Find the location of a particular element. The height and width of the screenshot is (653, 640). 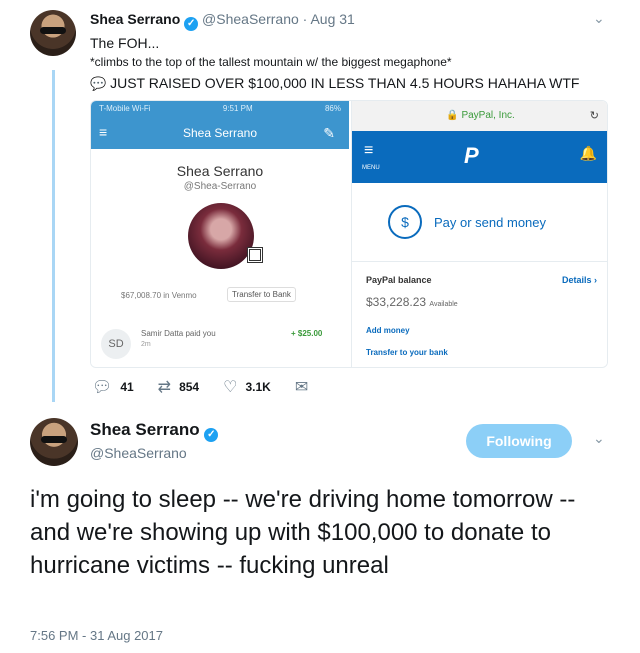

thread-line is located at coordinates (53, 236).